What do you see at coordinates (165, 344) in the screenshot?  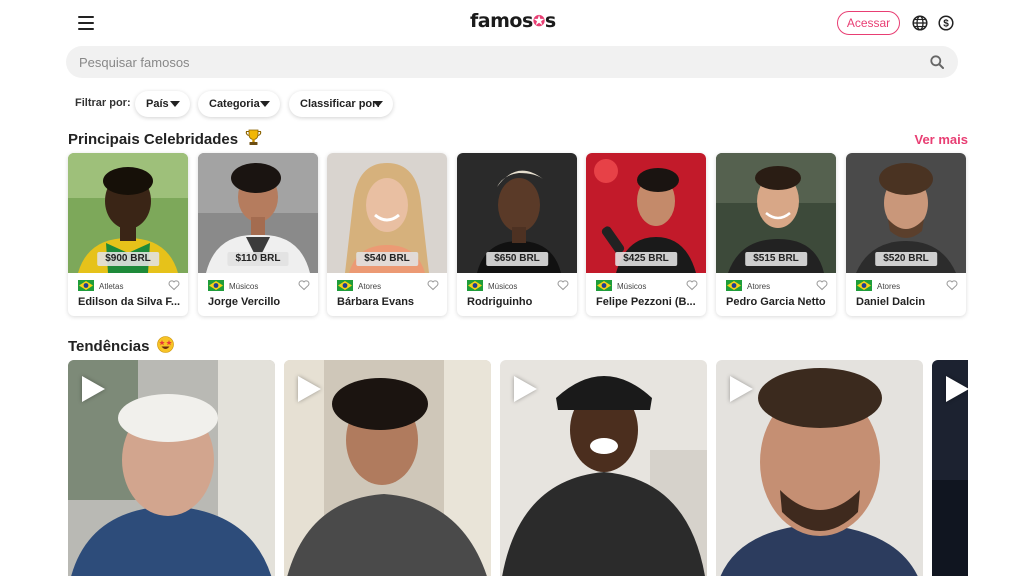 I see `star-struck-emoji-icon` at bounding box center [165, 344].